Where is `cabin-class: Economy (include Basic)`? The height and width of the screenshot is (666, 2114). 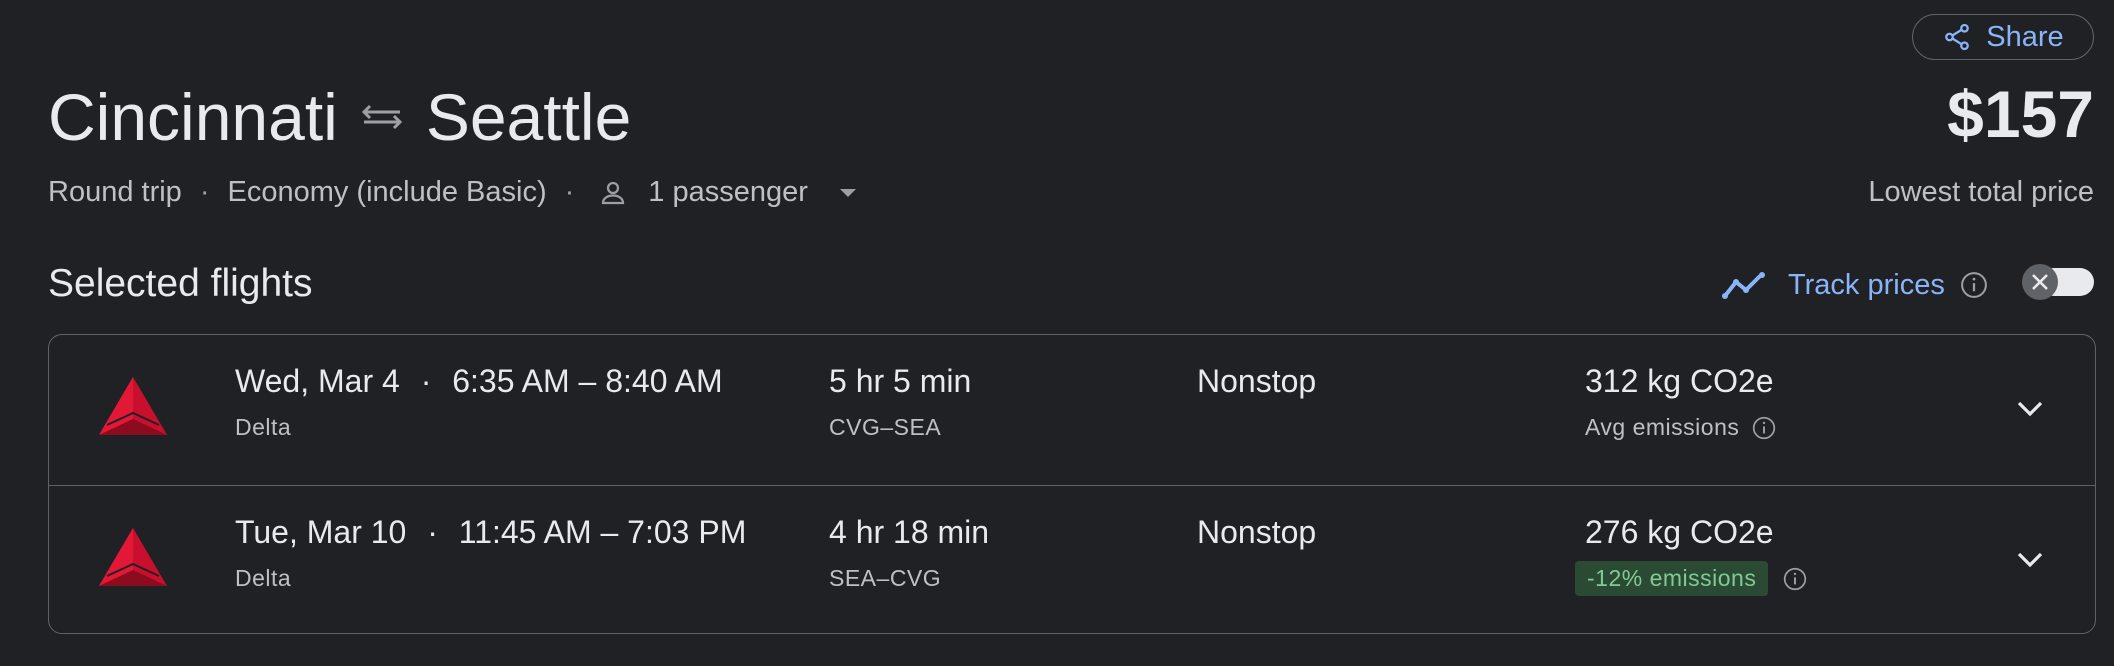
cabin-class: Economy (include Basic) is located at coordinates (386, 192).